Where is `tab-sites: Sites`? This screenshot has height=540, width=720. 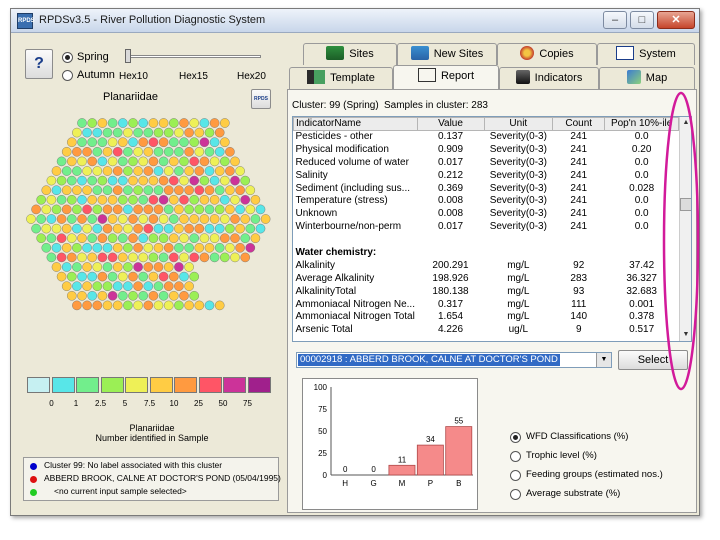 tab-sites: Sites is located at coordinates (350, 54).